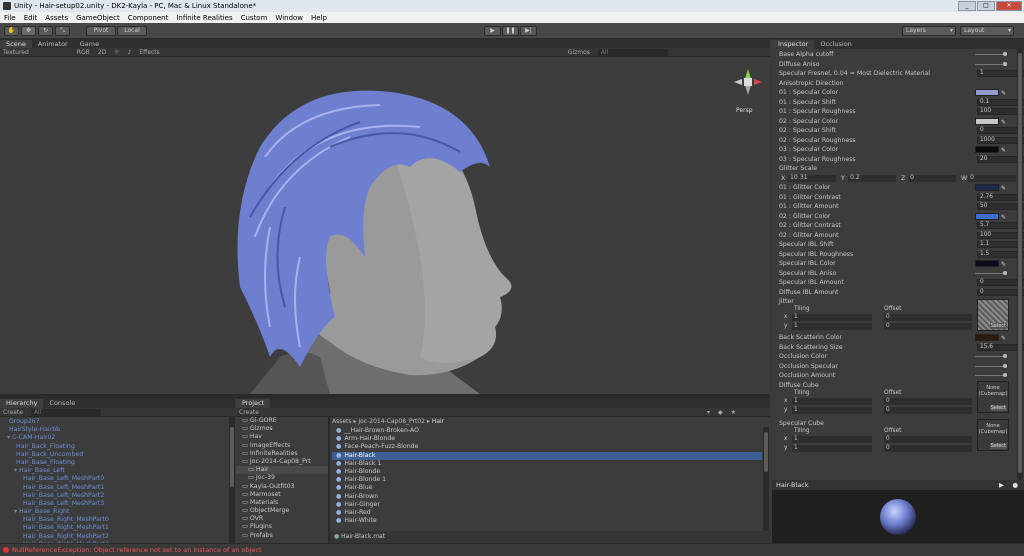 This screenshot has width=1024, height=556. What do you see at coordinates (22, 403) in the screenshot?
I see `tab-hierarchy: Hierarchy` at bounding box center [22, 403].